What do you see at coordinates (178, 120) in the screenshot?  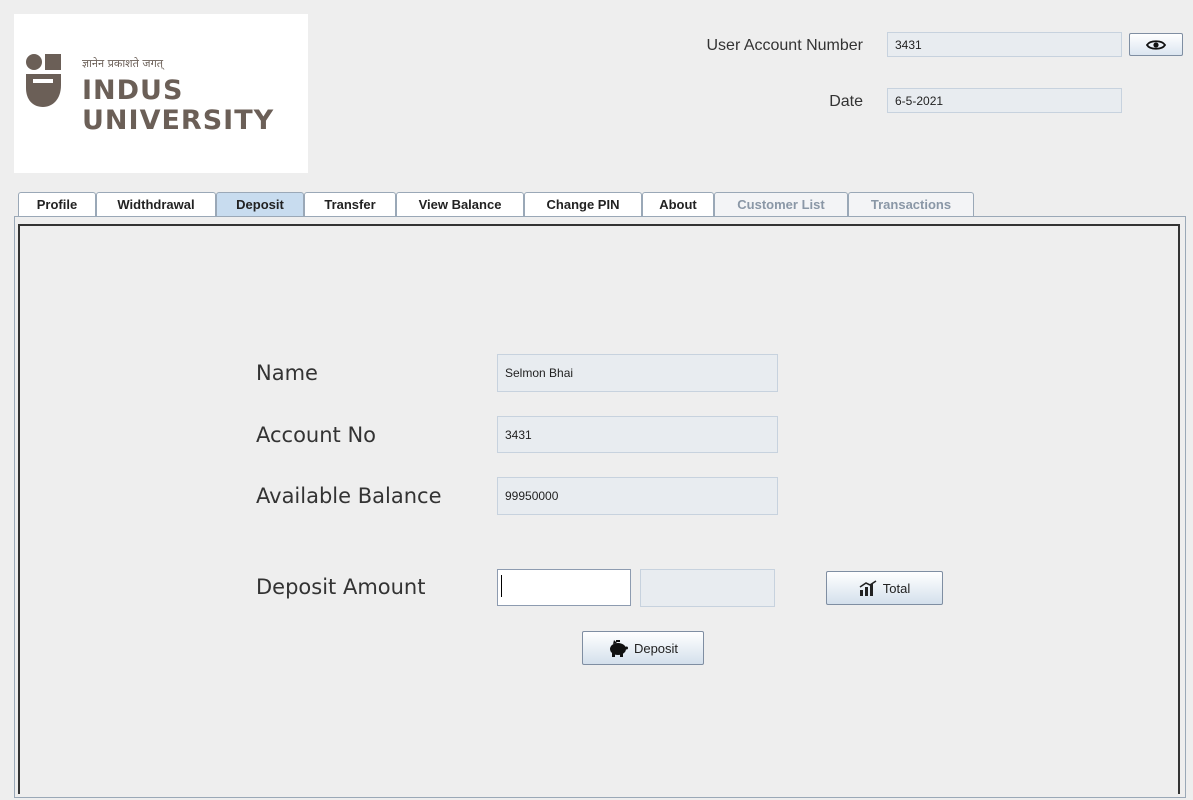 I see `logo-wordmark-university: UNIVERSITY` at bounding box center [178, 120].